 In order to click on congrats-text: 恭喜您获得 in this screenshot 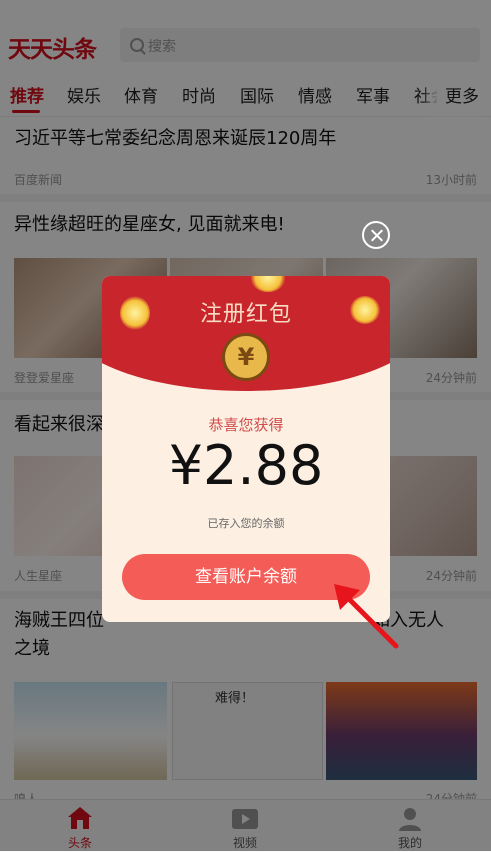, I will do `click(246, 425)`.